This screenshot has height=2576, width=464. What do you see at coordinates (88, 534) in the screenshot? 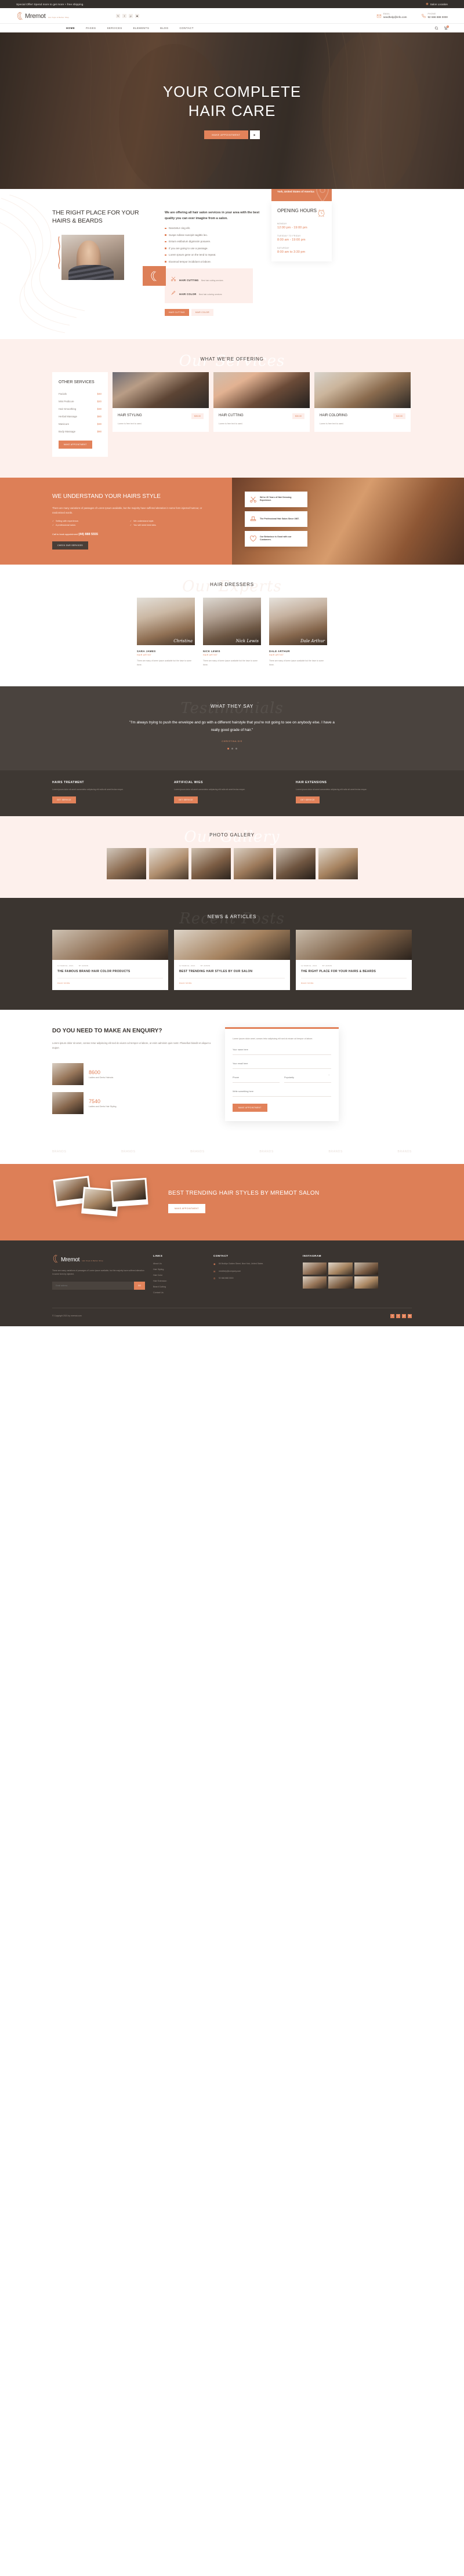
I see `call-number: (44) 888 5555` at bounding box center [88, 534].